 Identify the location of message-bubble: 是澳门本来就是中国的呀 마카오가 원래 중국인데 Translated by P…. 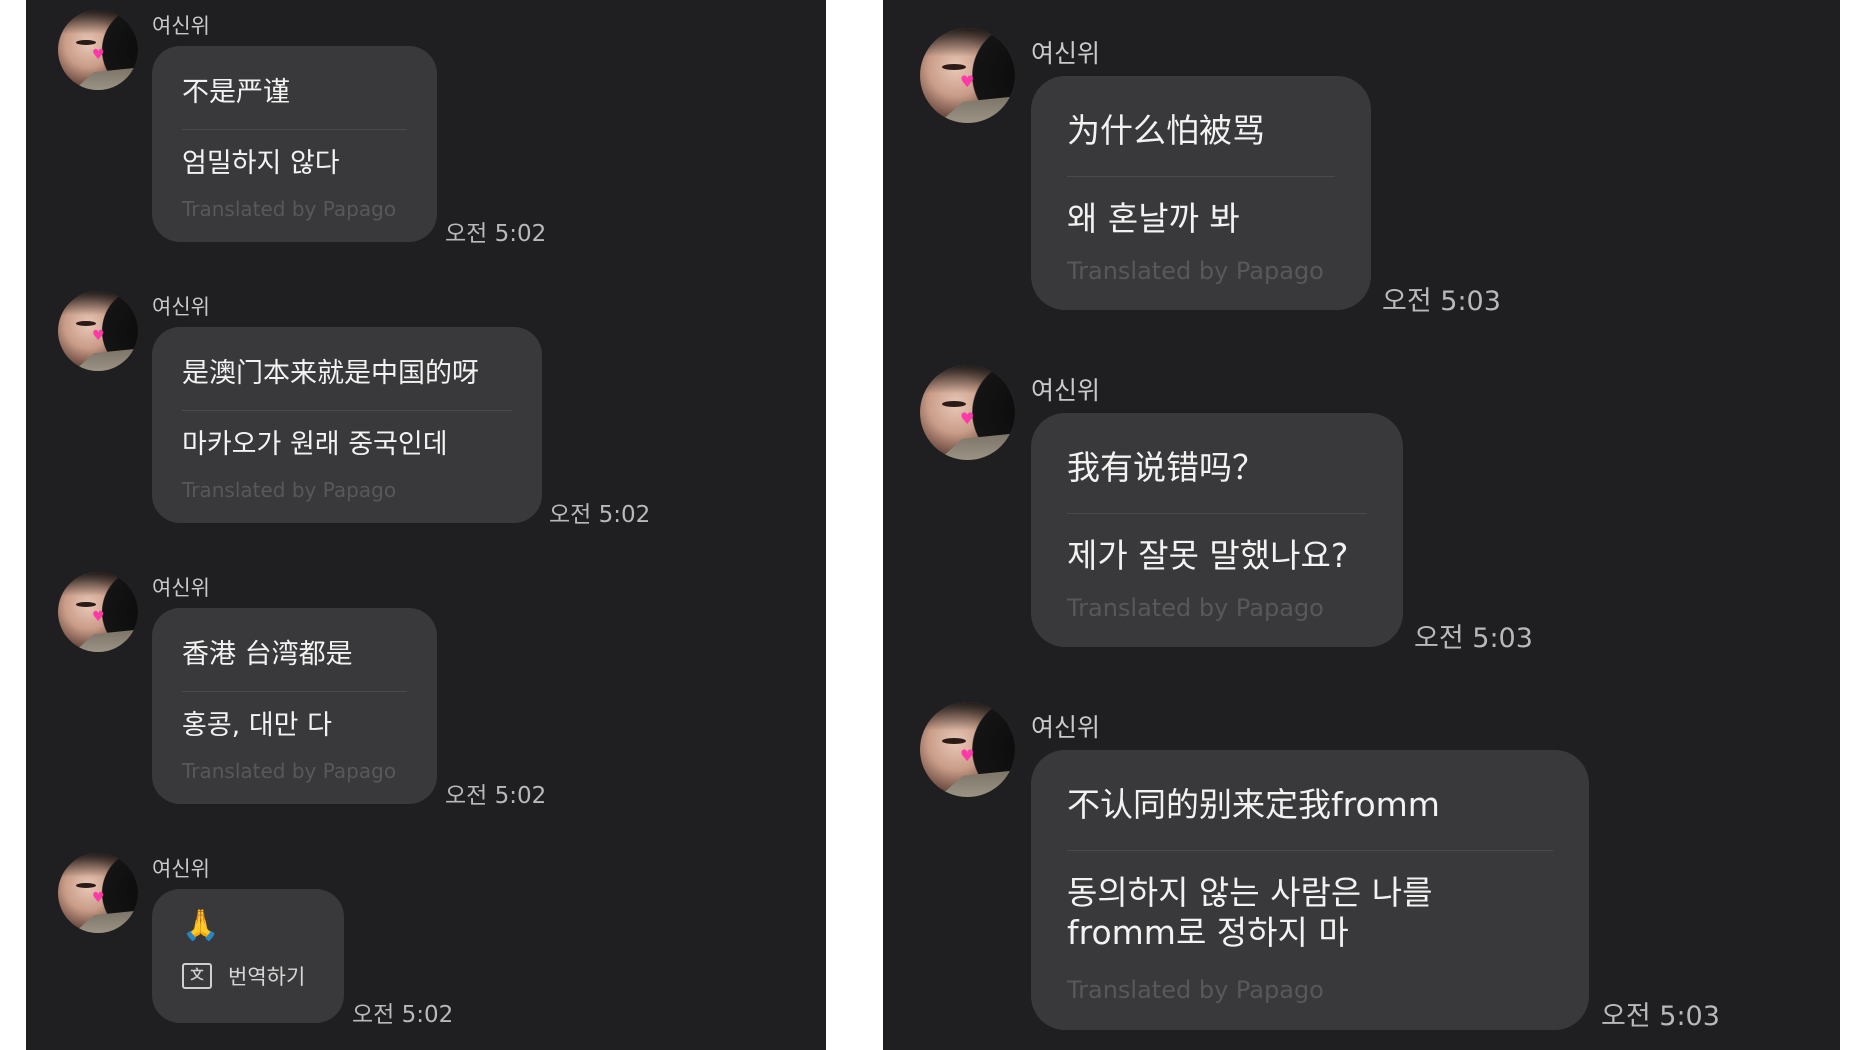
(347, 425).